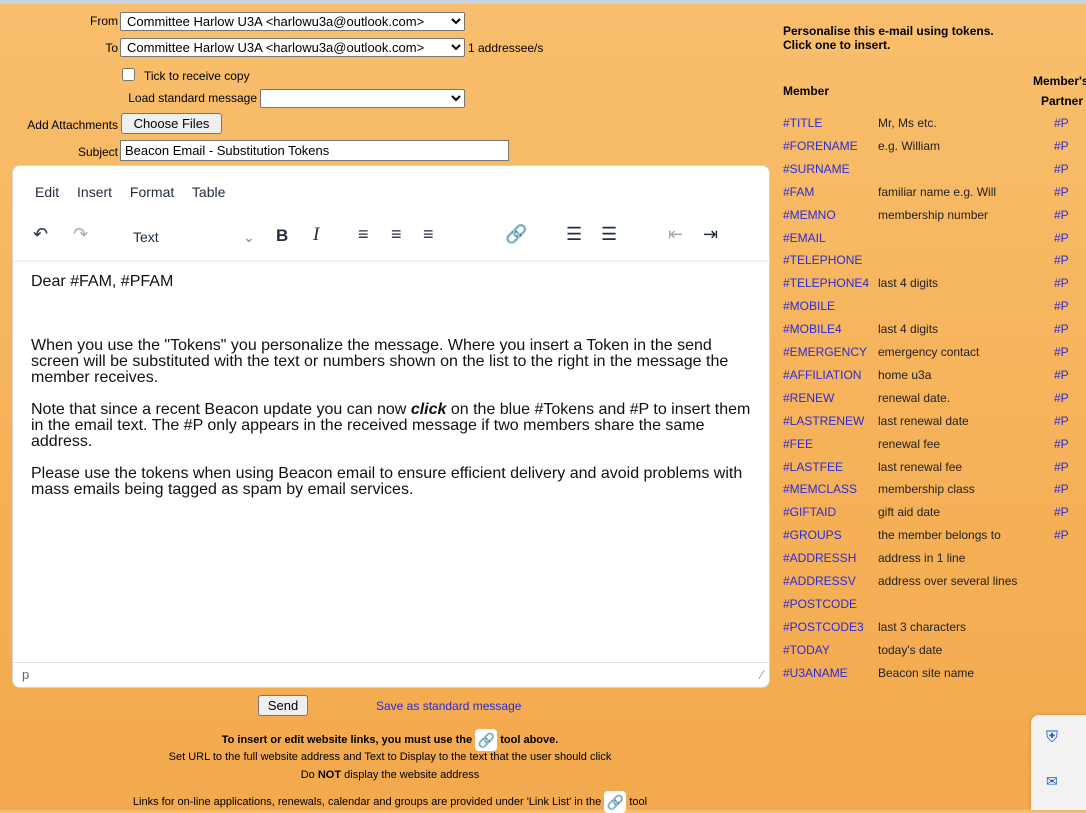 The width and height of the screenshot is (1086, 813). What do you see at coordinates (819, 558) in the screenshot?
I see `token-link: #ADDRESSH` at bounding box center [819, 558].